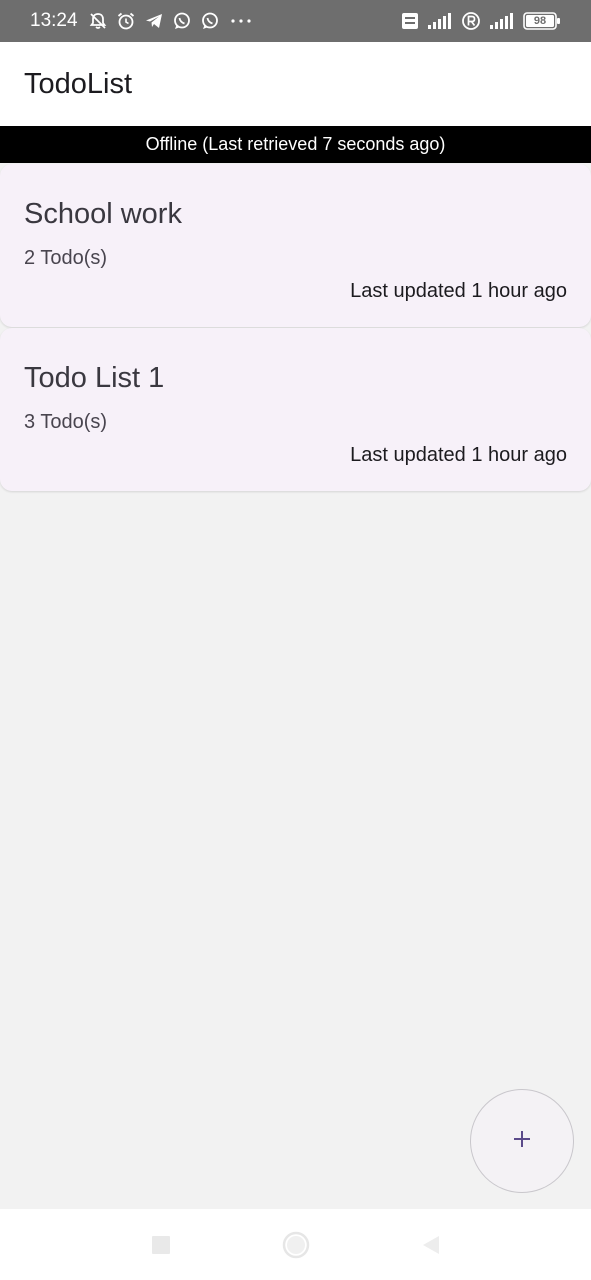 The height and width of the screenshot is (1280, 591). What do you see at coordinates (66, 258) in the screenshot?
I see `todo-count: 2 Todo(s)` at bounding box center [66, 258].